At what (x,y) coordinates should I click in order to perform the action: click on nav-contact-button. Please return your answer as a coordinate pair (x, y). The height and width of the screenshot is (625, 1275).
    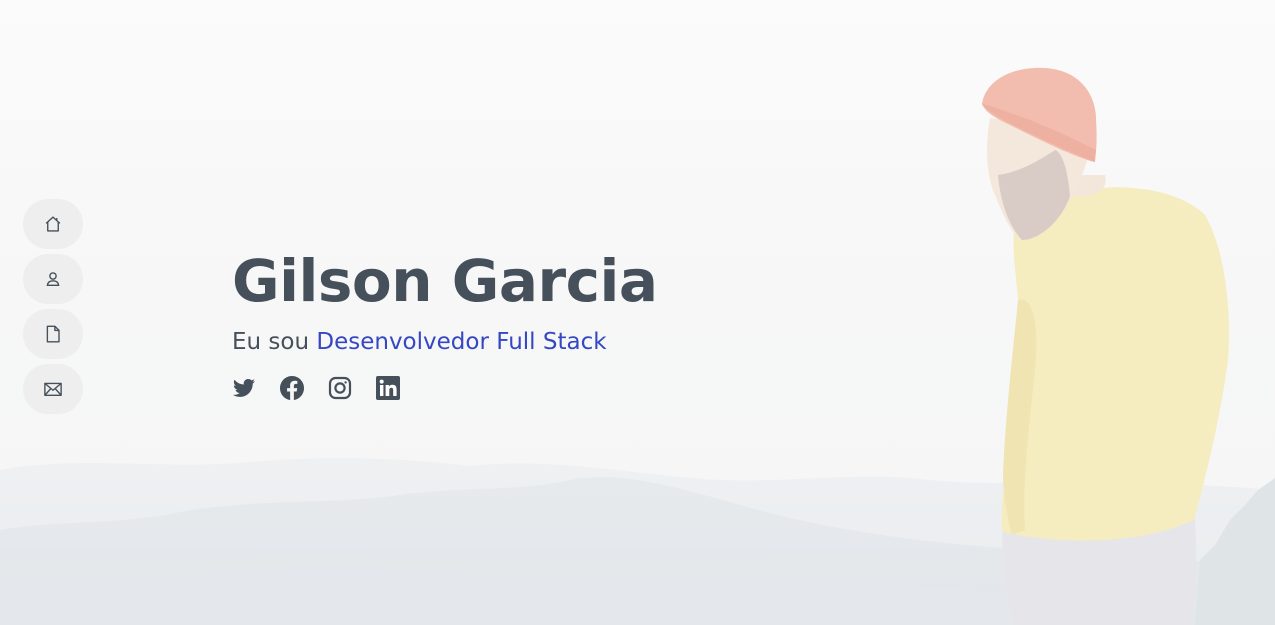
    Looking at the image, I should click on (53, 389).